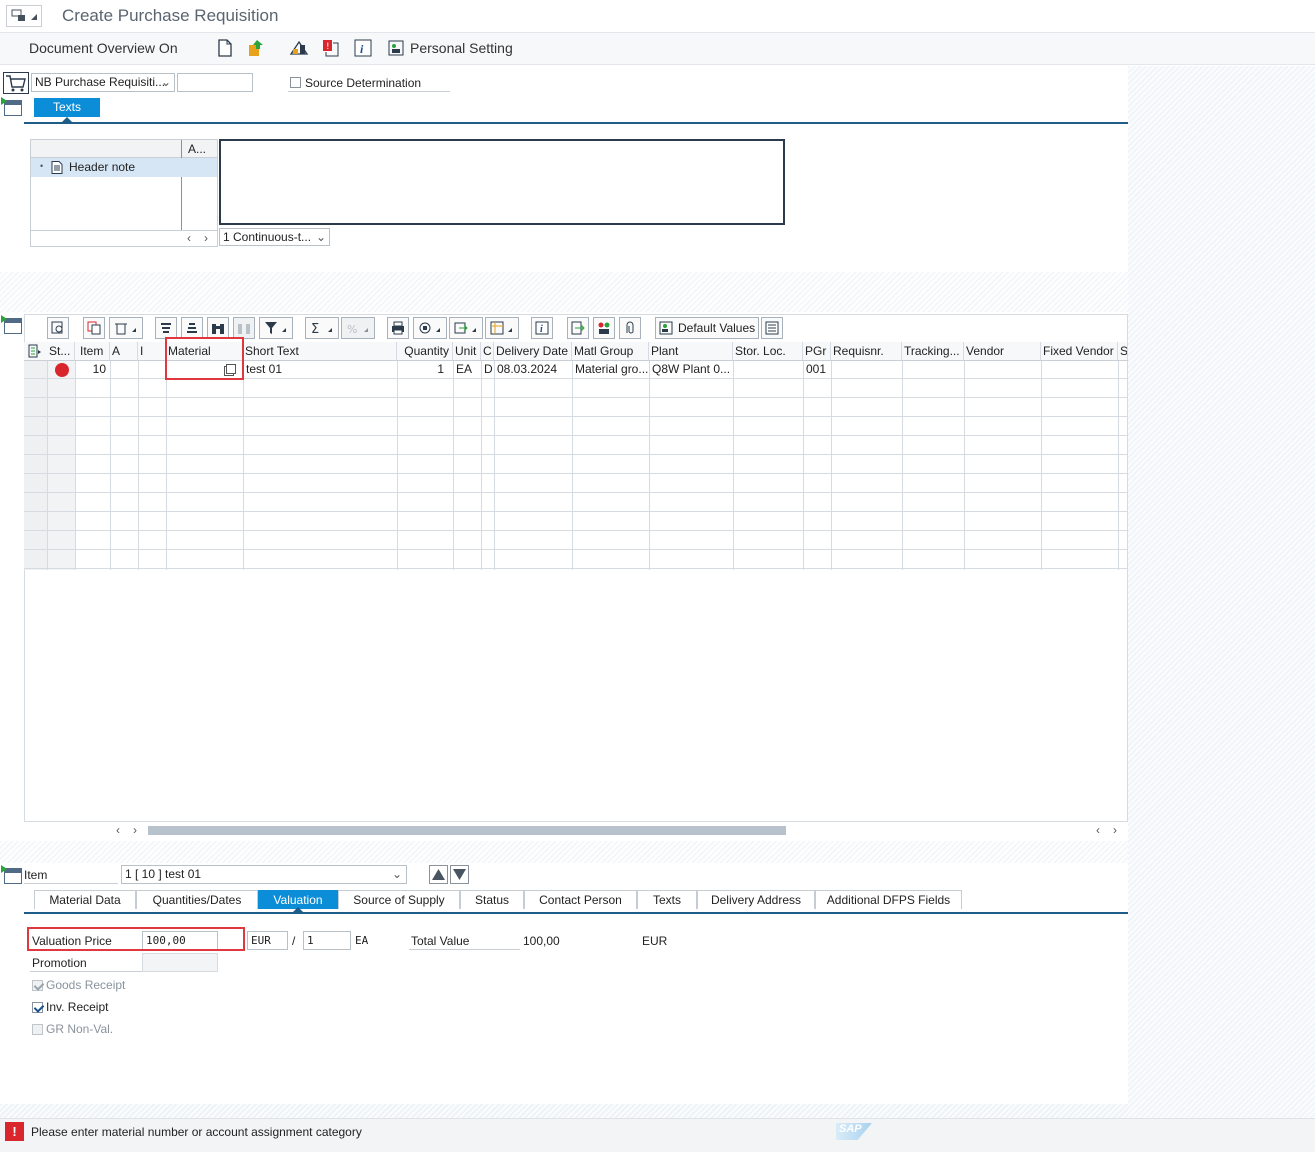  Describe the element at coordinates (492, 899) in the screenshot. I see `tab-status: Status` at that location.